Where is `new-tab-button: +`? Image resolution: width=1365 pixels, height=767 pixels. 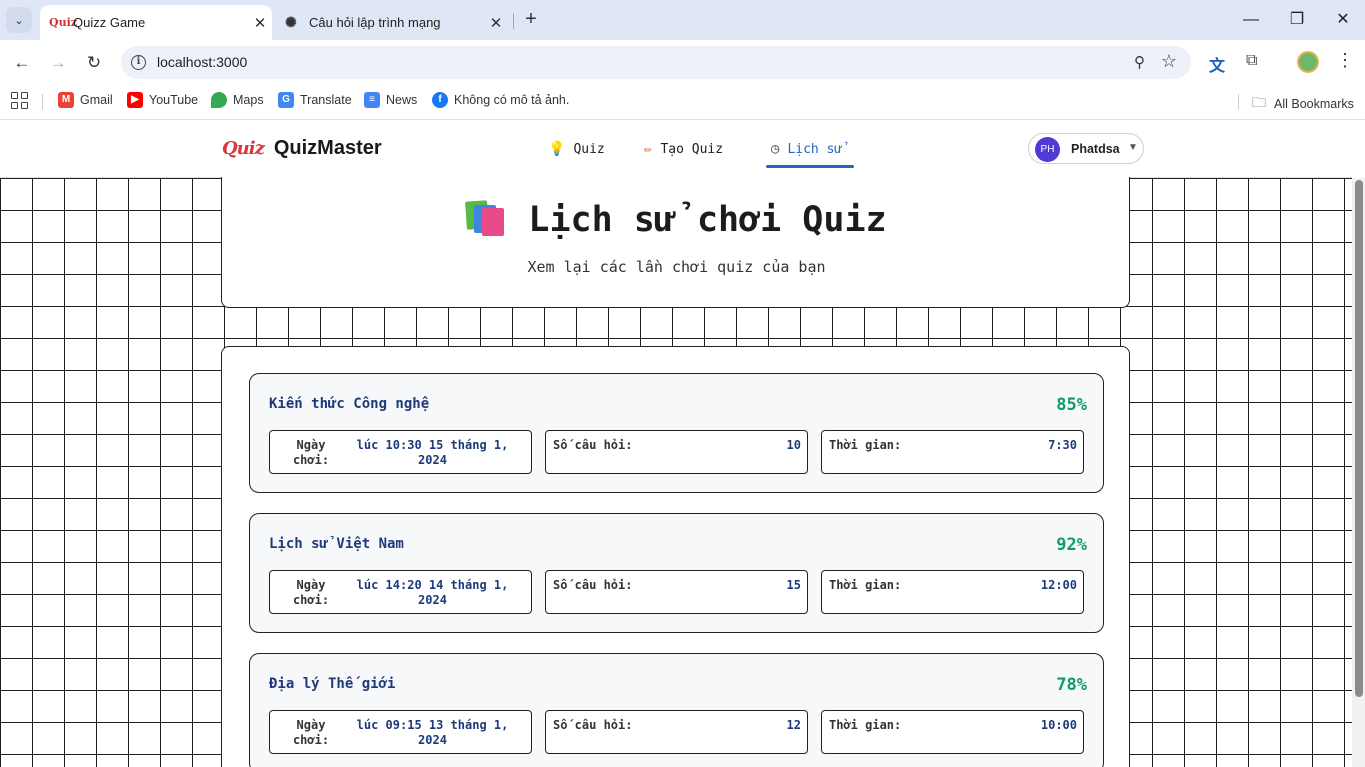
new-tab-button: + is located at coordinates (531, 19).